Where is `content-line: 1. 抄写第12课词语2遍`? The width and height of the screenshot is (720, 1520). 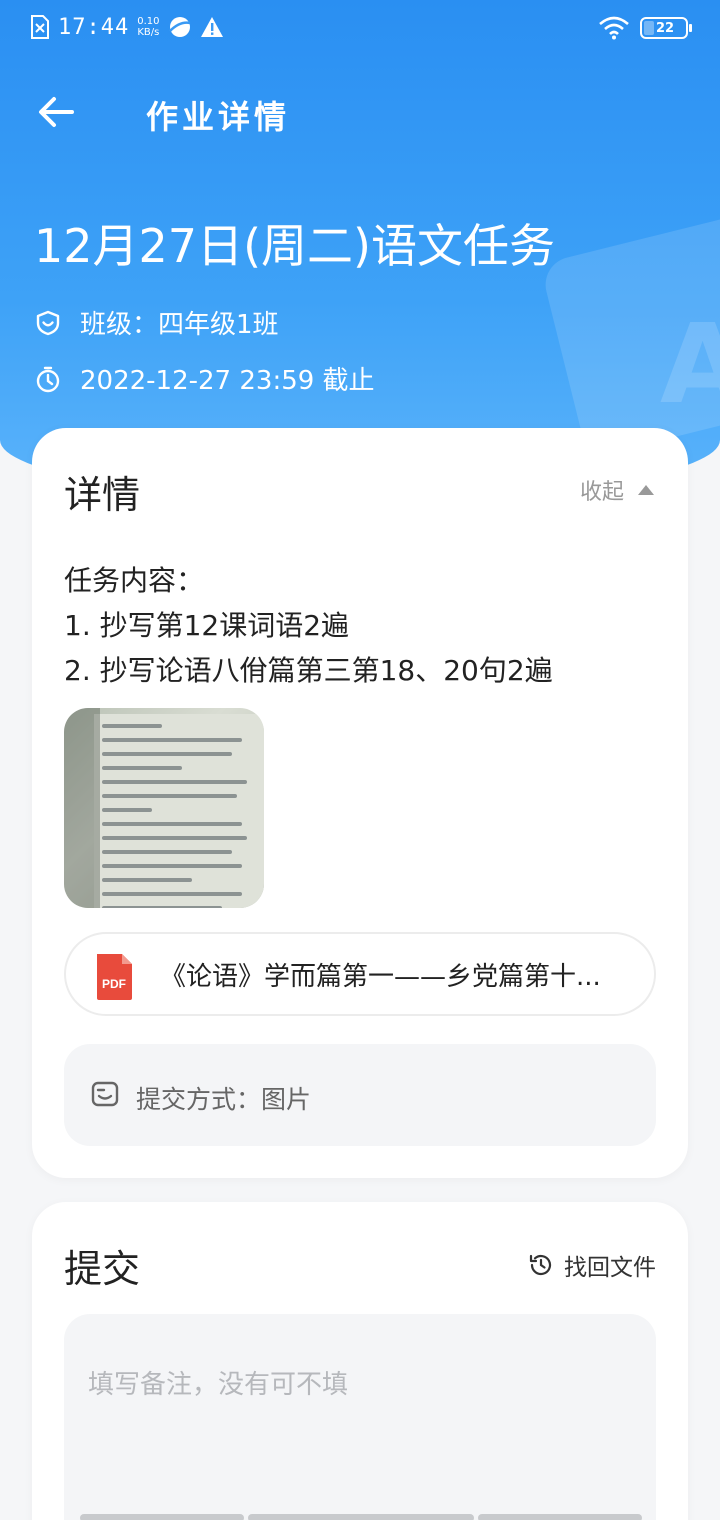
content-line: 1. 抄写第12课词语2遍 is located at coordinates (207, 625).